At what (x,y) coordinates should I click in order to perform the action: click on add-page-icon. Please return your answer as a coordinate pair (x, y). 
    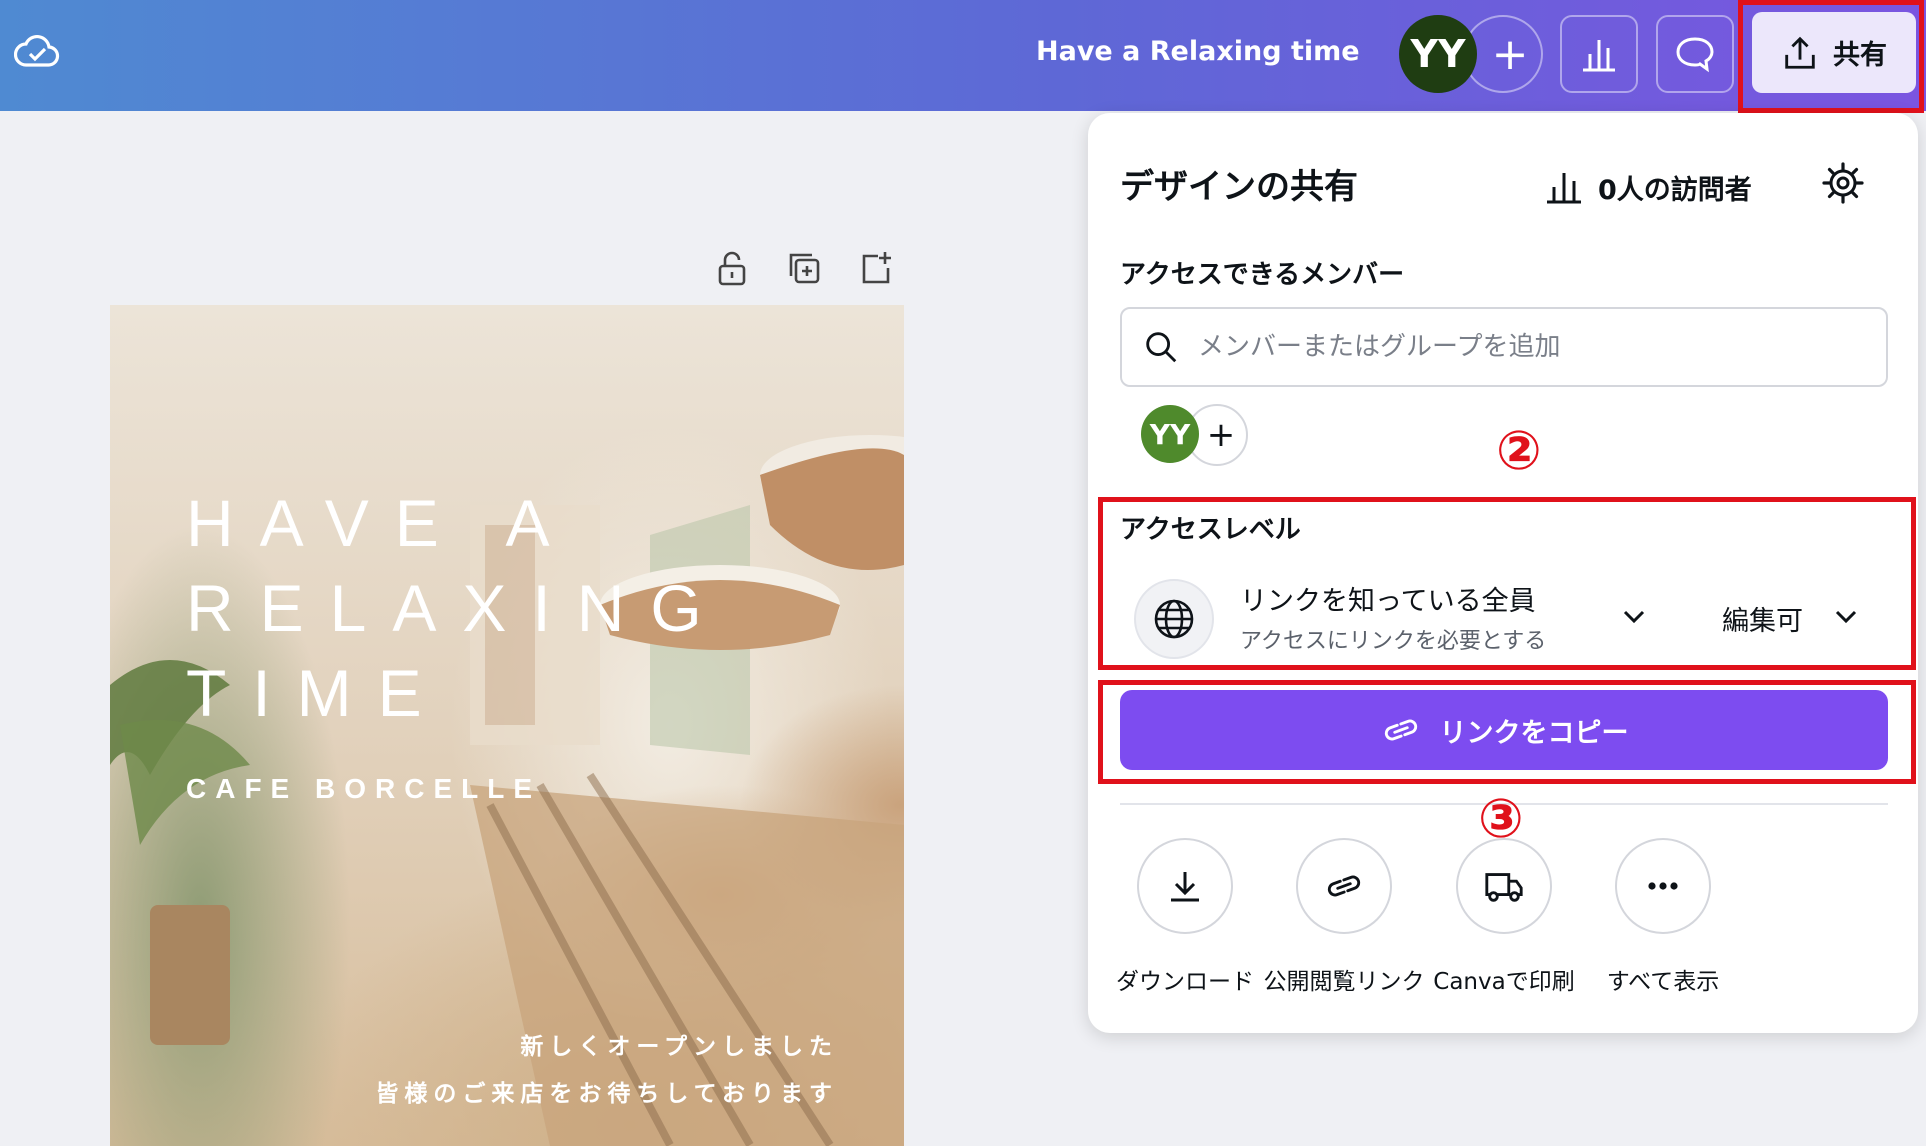
    Looking at the image, I should click on (876, 268).